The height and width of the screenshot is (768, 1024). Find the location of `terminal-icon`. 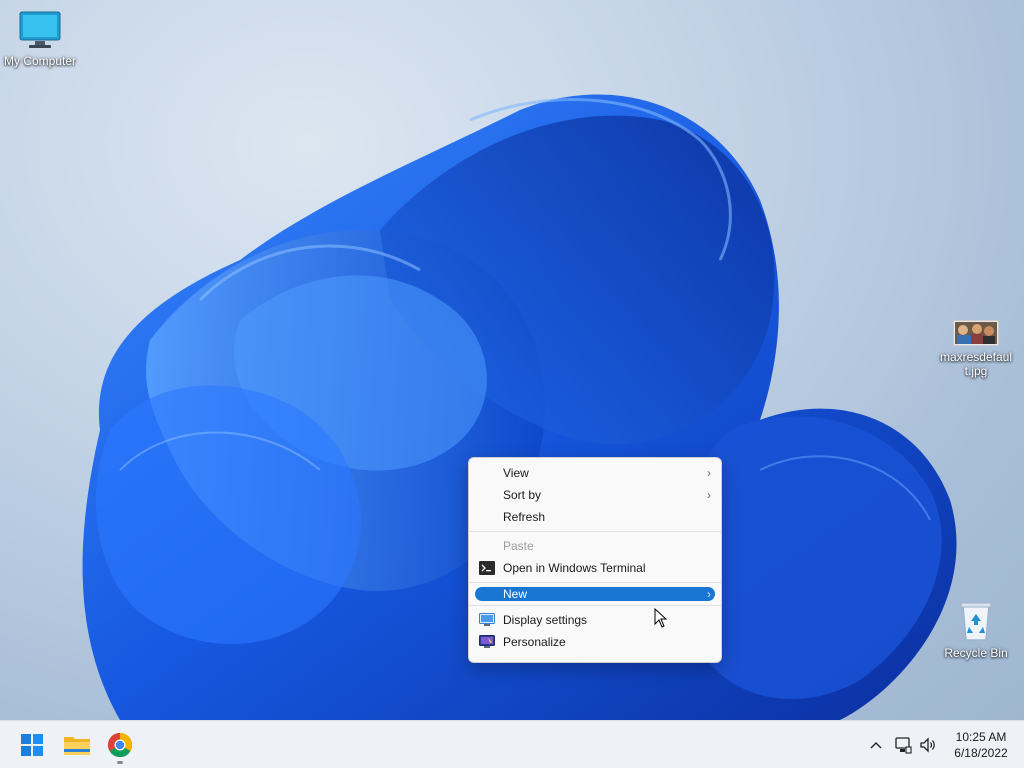

terminal-icon is located at coordinates (487, 568).